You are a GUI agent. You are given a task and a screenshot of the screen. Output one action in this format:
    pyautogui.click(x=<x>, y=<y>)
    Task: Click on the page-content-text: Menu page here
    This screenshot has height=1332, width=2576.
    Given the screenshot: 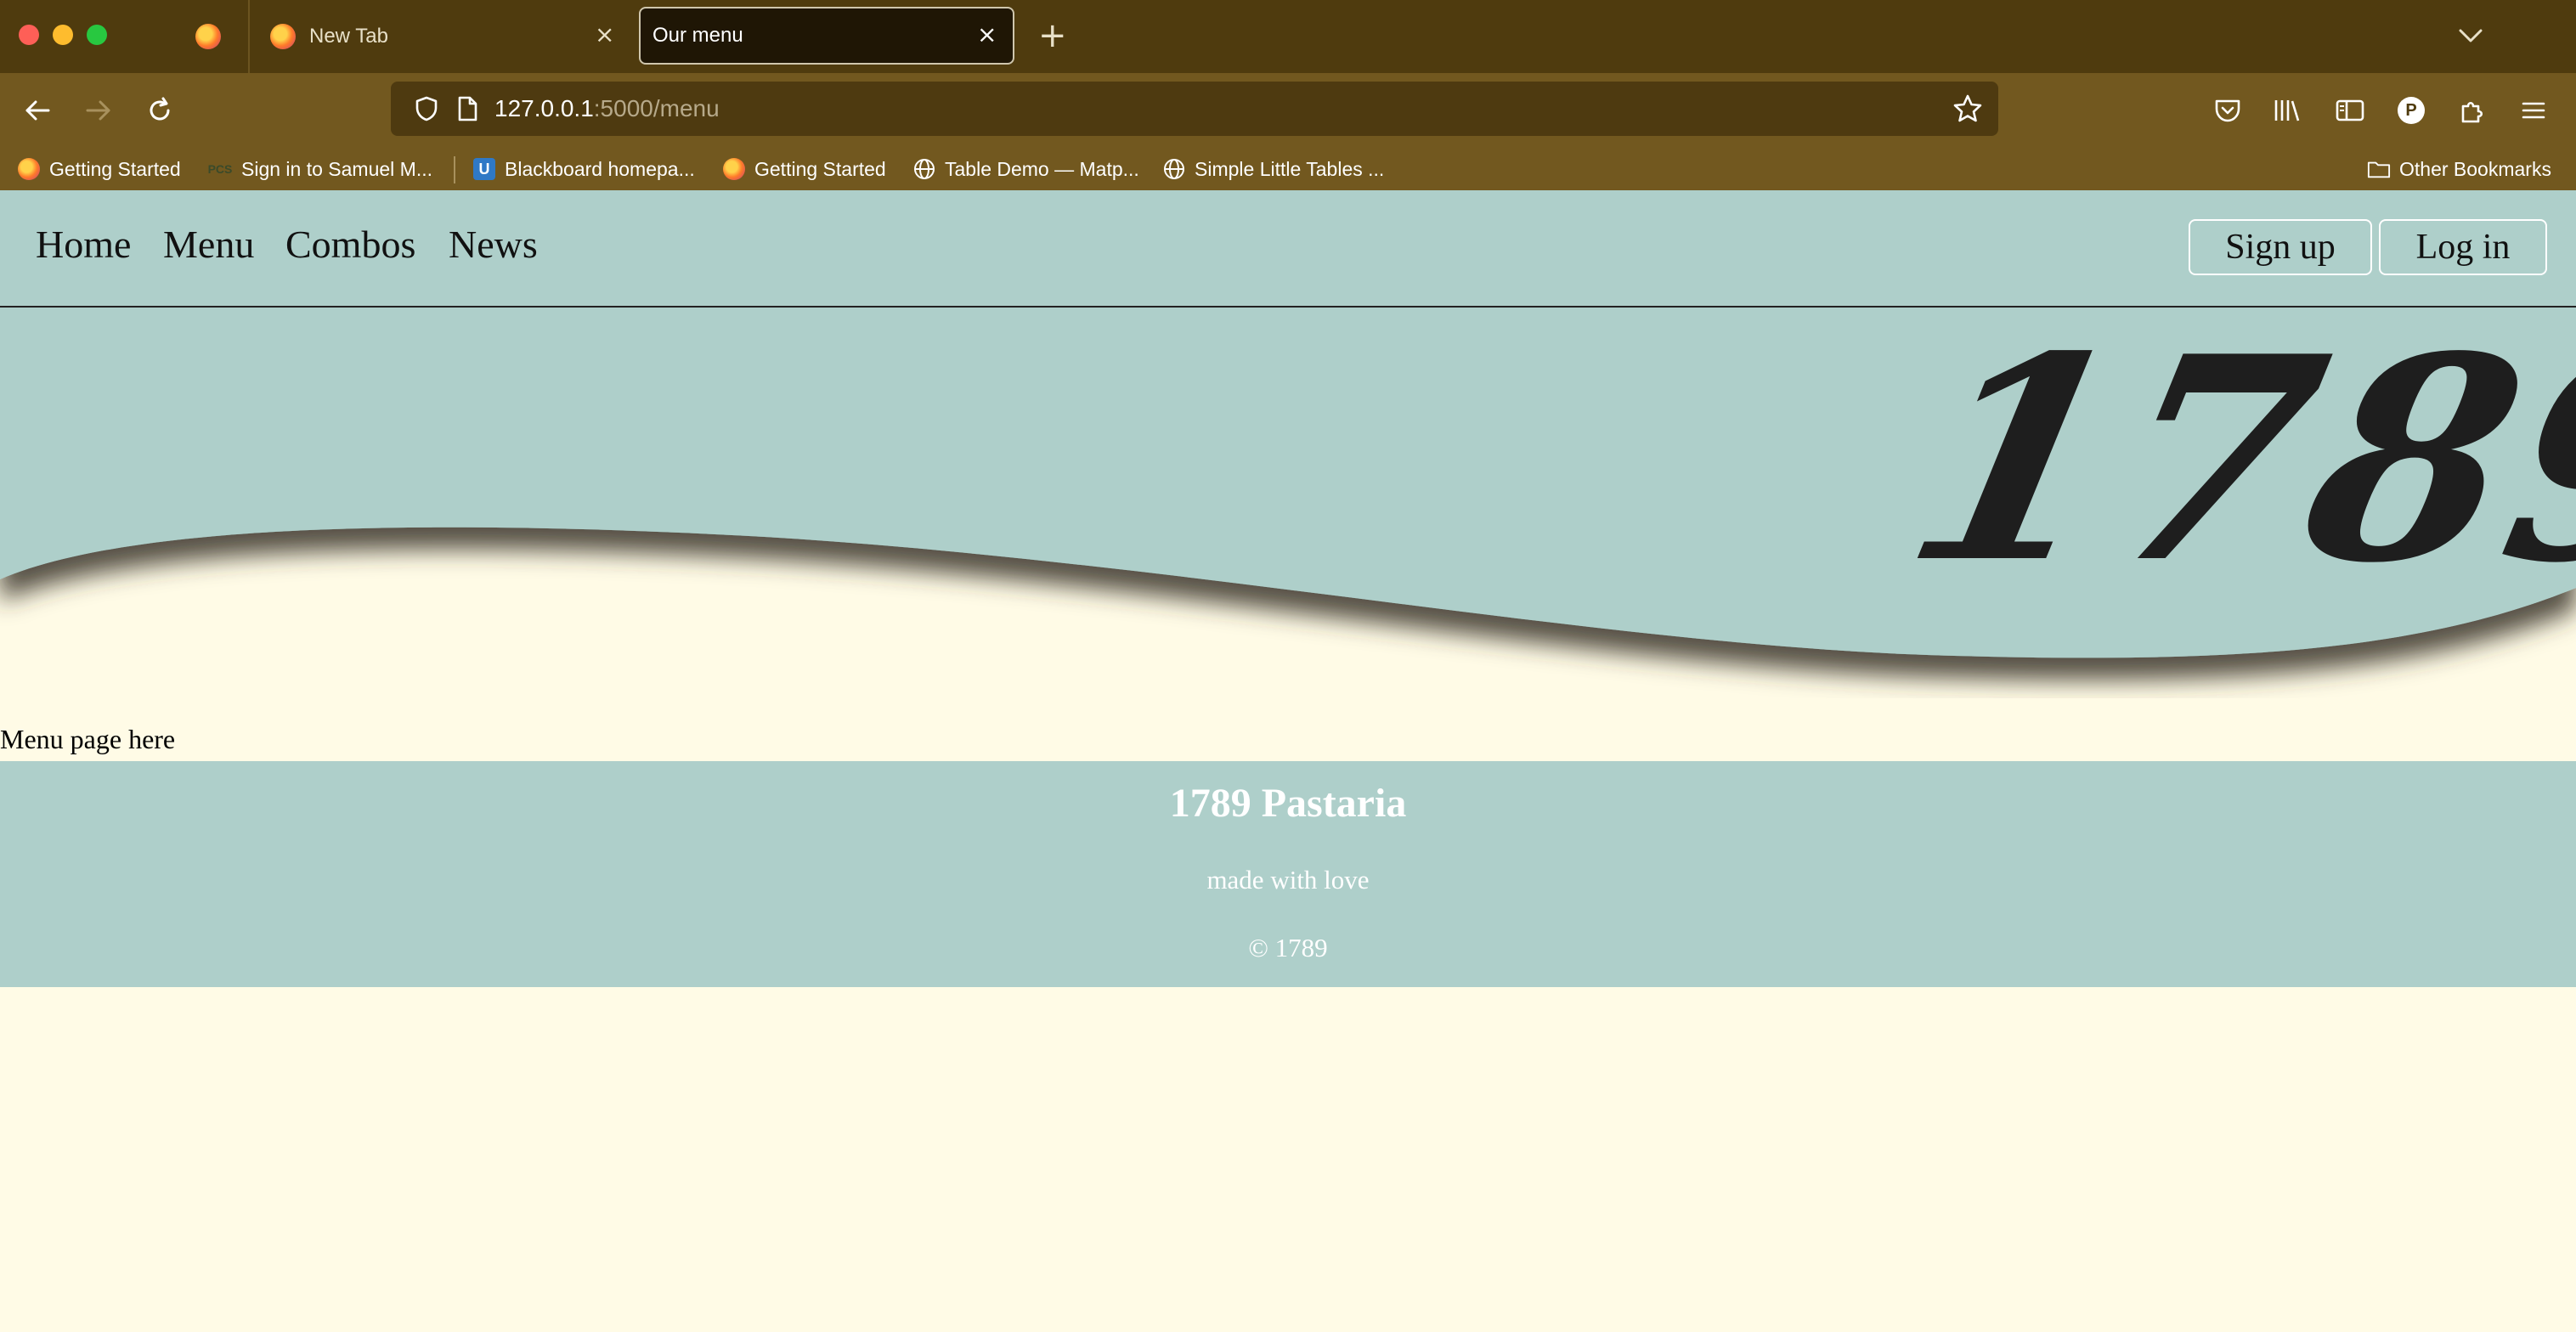 What is the action you would take?
    pyautogui.click(x=88, y=739)
    